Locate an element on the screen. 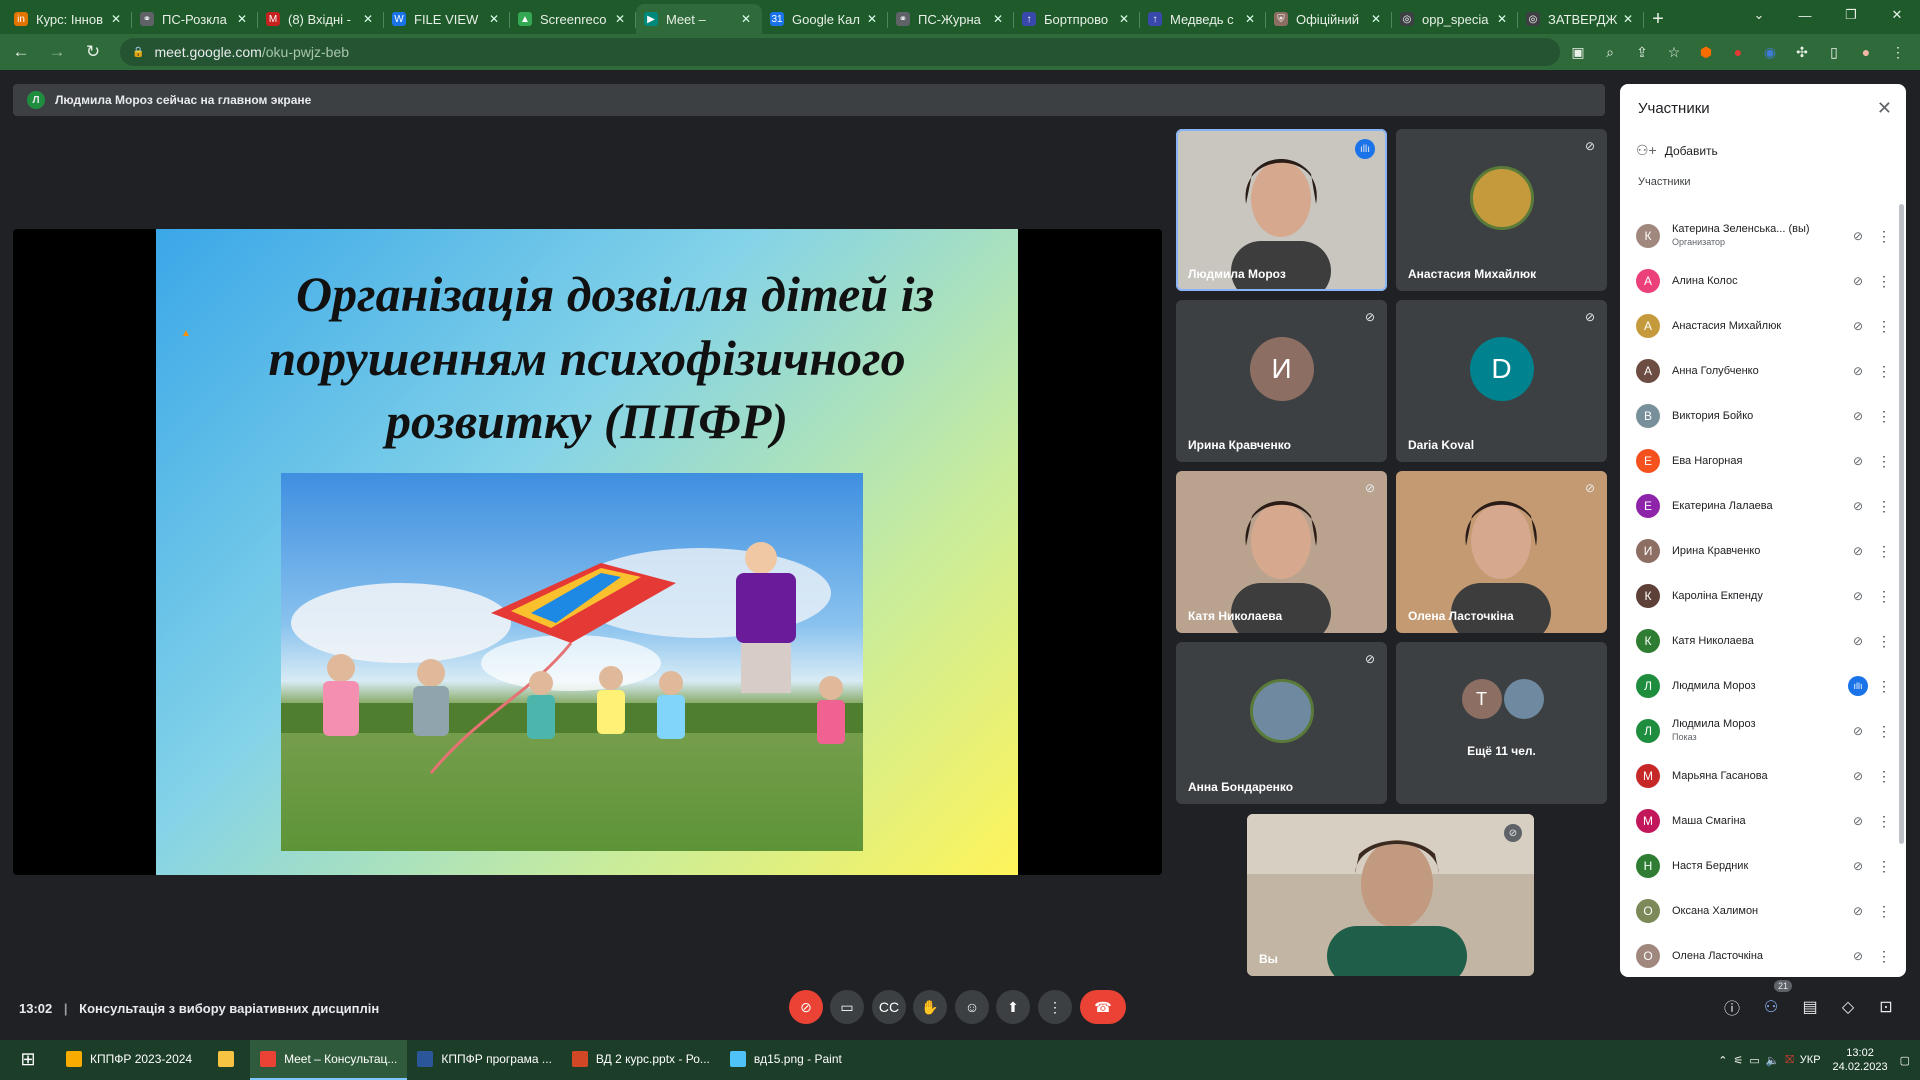  participant-list-item: К Катерина Зеленська... (вы) Организатор ⊘ ⋮ is located at coordinates (1766, 236).